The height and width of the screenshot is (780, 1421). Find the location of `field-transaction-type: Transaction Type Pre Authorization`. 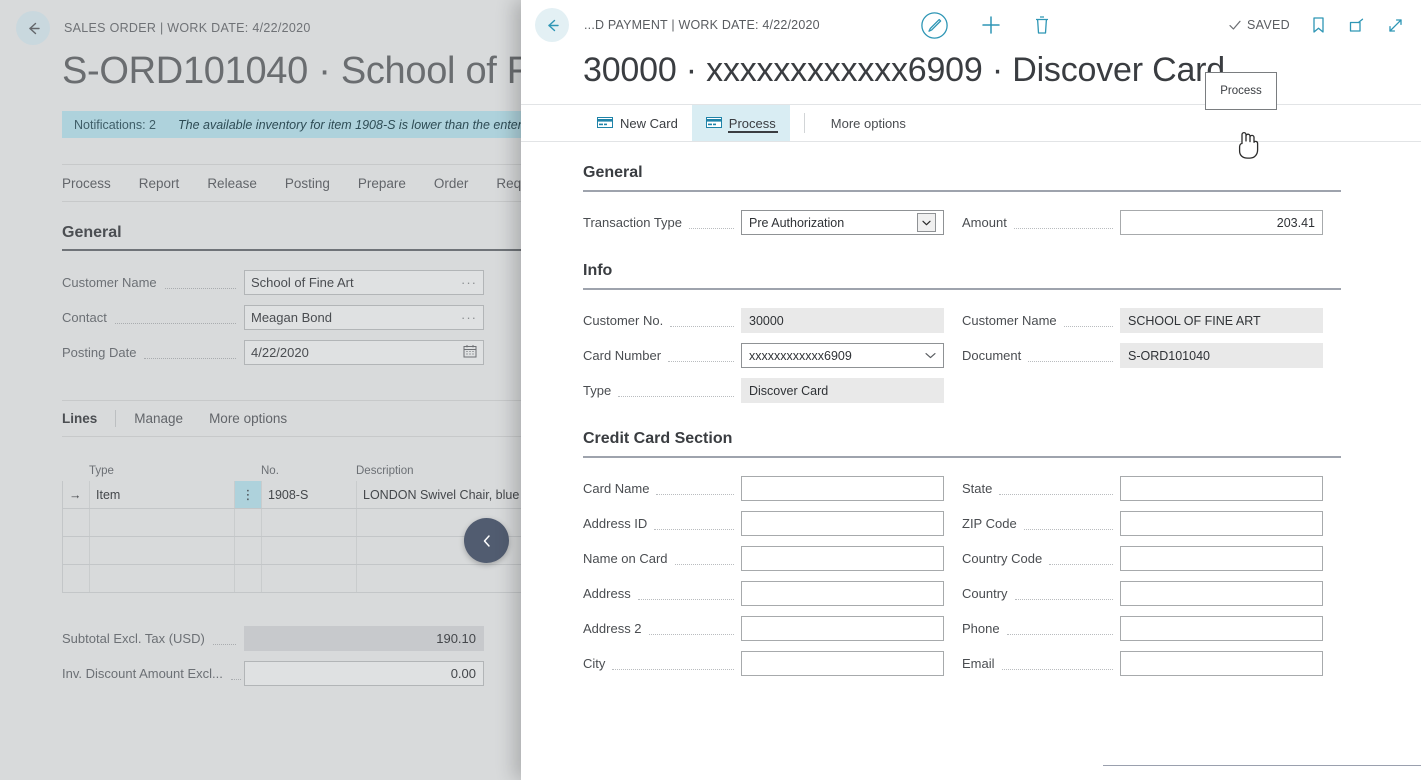

field-transaction-type: Transaction Type Pre Authorization is located at coordinates (772, 222).